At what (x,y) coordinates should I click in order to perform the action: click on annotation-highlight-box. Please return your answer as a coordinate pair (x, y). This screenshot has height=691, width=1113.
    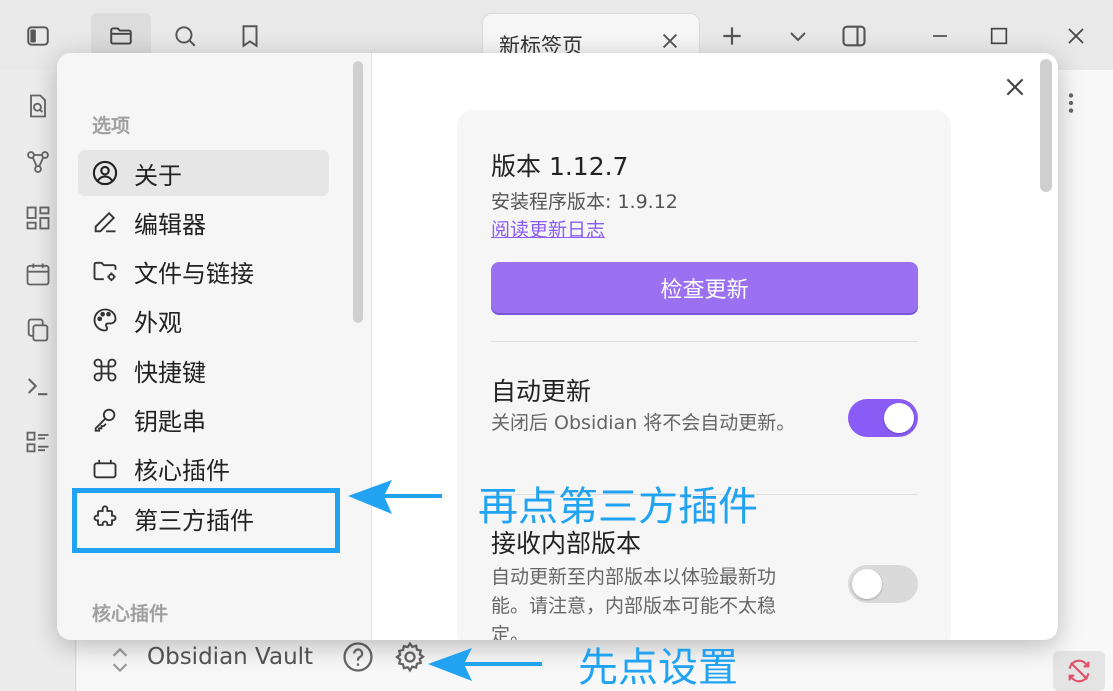
    Looking at the image, I should click on (206, 520).